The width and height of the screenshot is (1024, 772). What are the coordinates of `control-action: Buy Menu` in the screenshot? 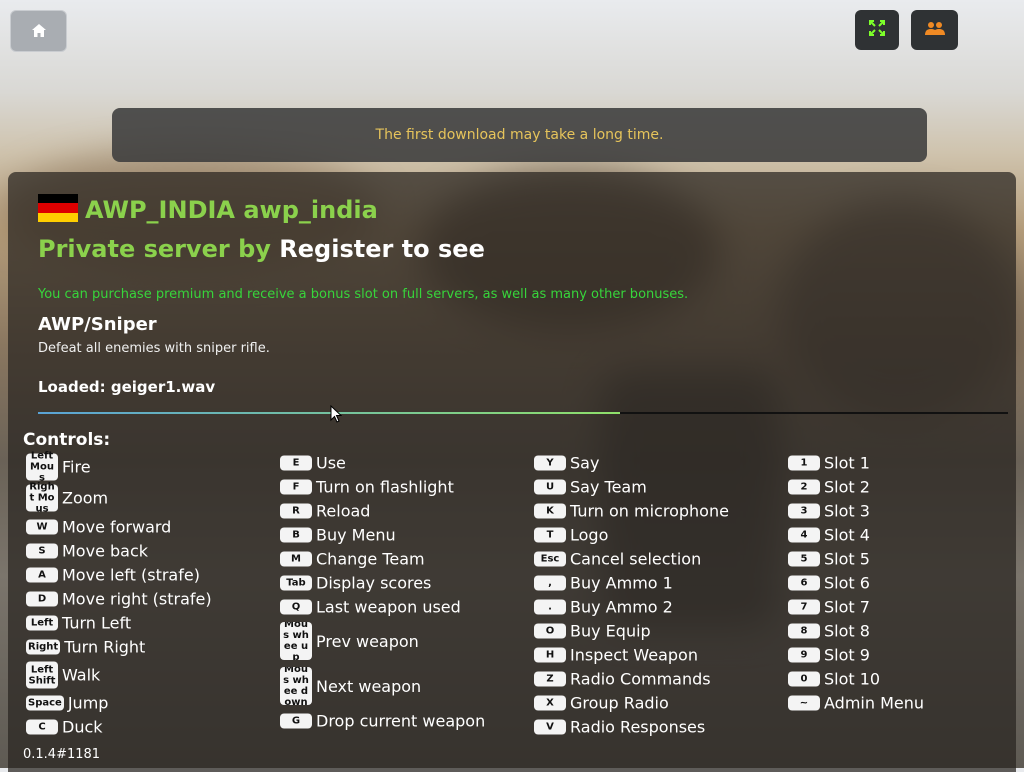 It's located at (356, 535).